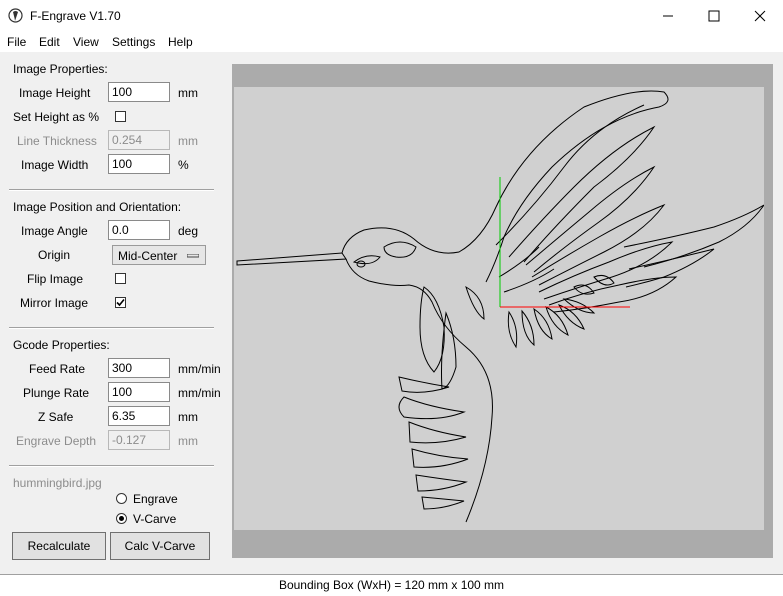 This screenshot has width=783, height=596. What do you see at coordinates (139, 368) in the screenshot?
I see `feed-rate-input: 300` at bounding box center [139, 368].